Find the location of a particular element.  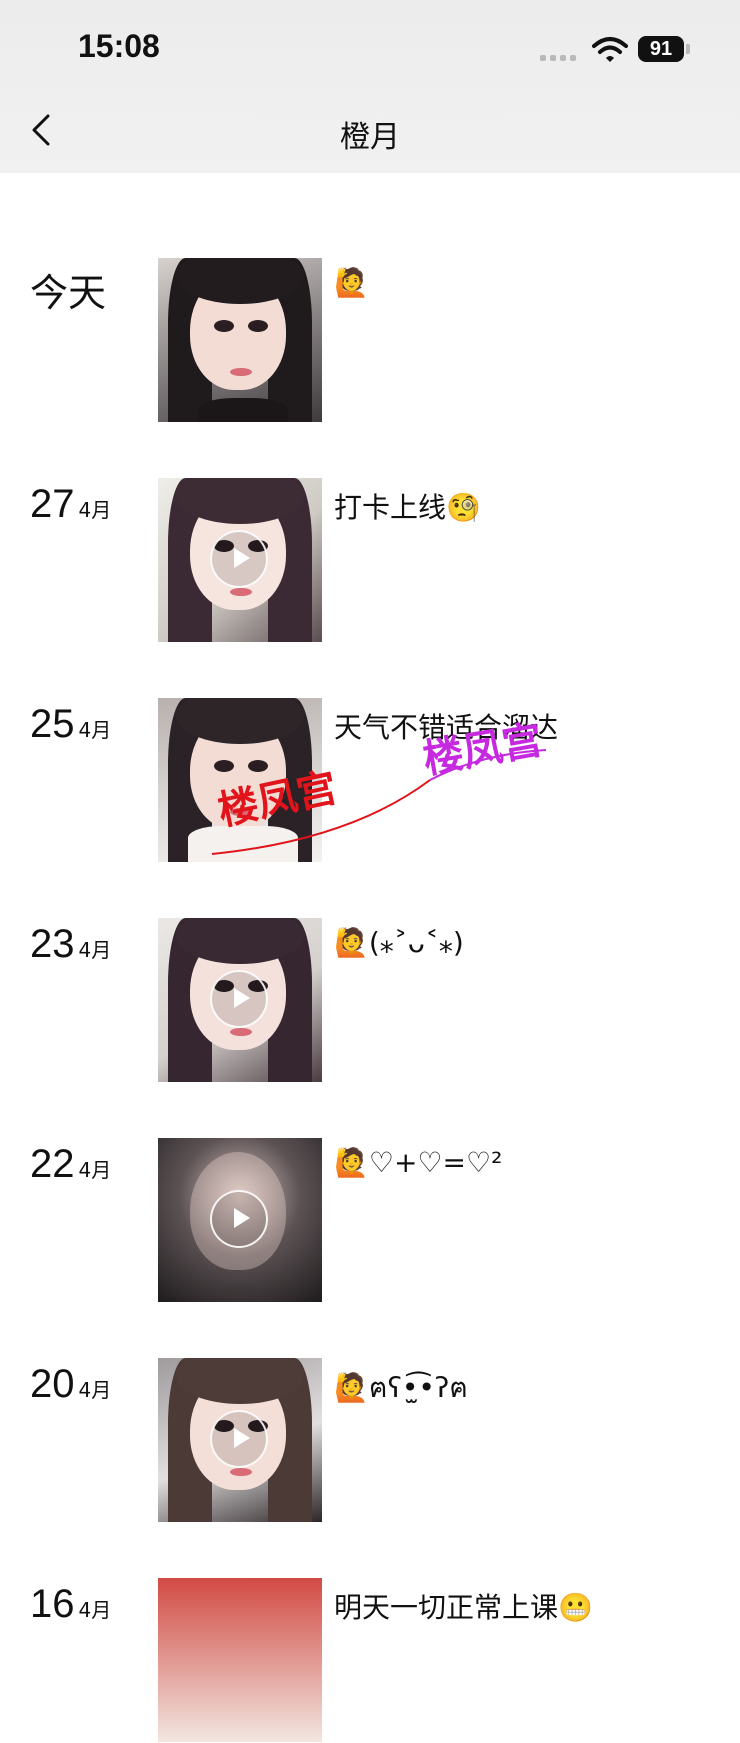

status-time: 15:08 is located at coordinates (119, 46).